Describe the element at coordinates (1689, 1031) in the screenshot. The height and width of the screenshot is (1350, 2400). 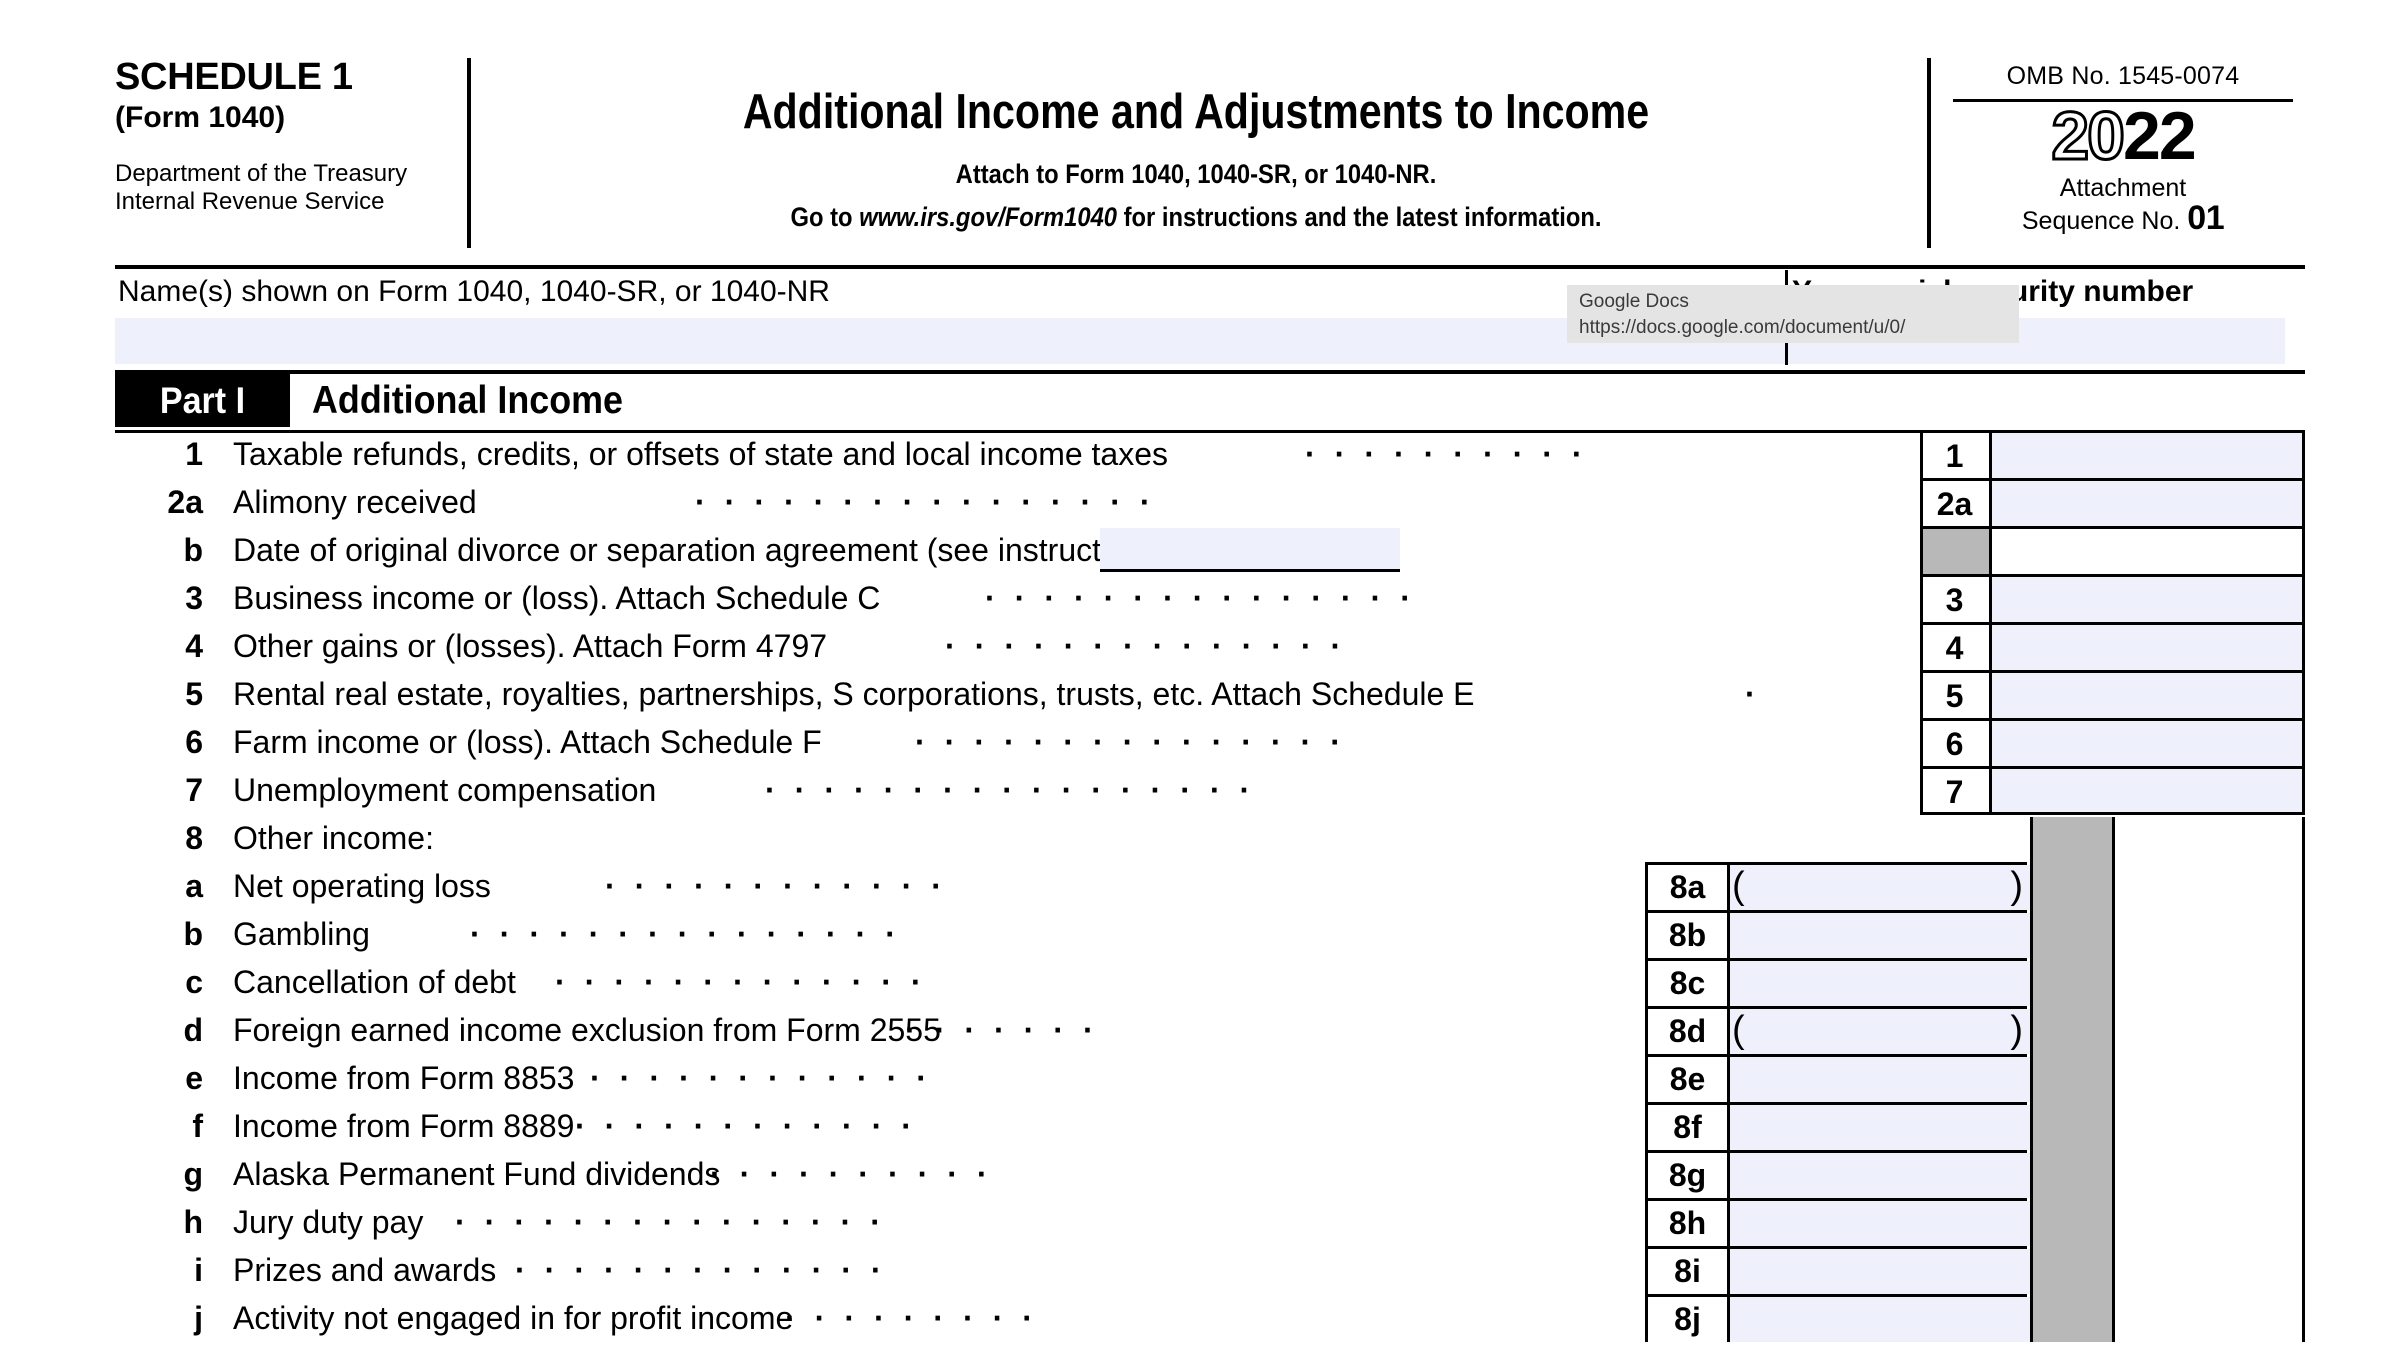
I see `other-income-line-label: 8d` at that location.